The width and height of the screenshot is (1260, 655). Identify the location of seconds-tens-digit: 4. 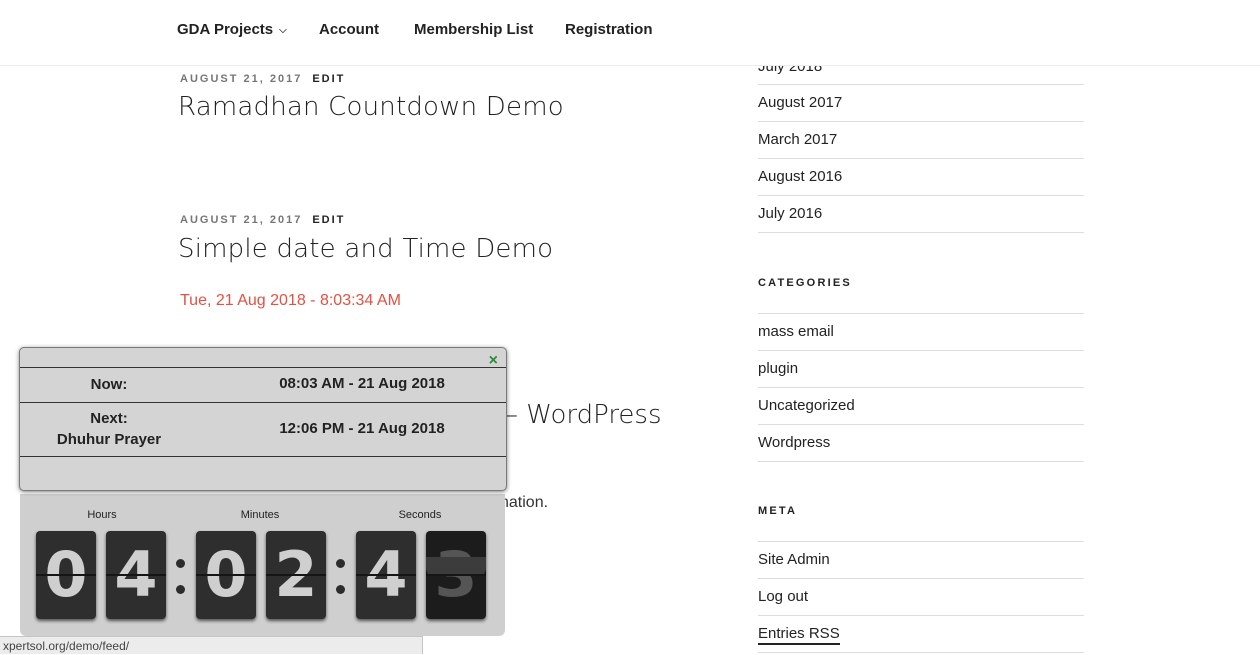
(386, 575).